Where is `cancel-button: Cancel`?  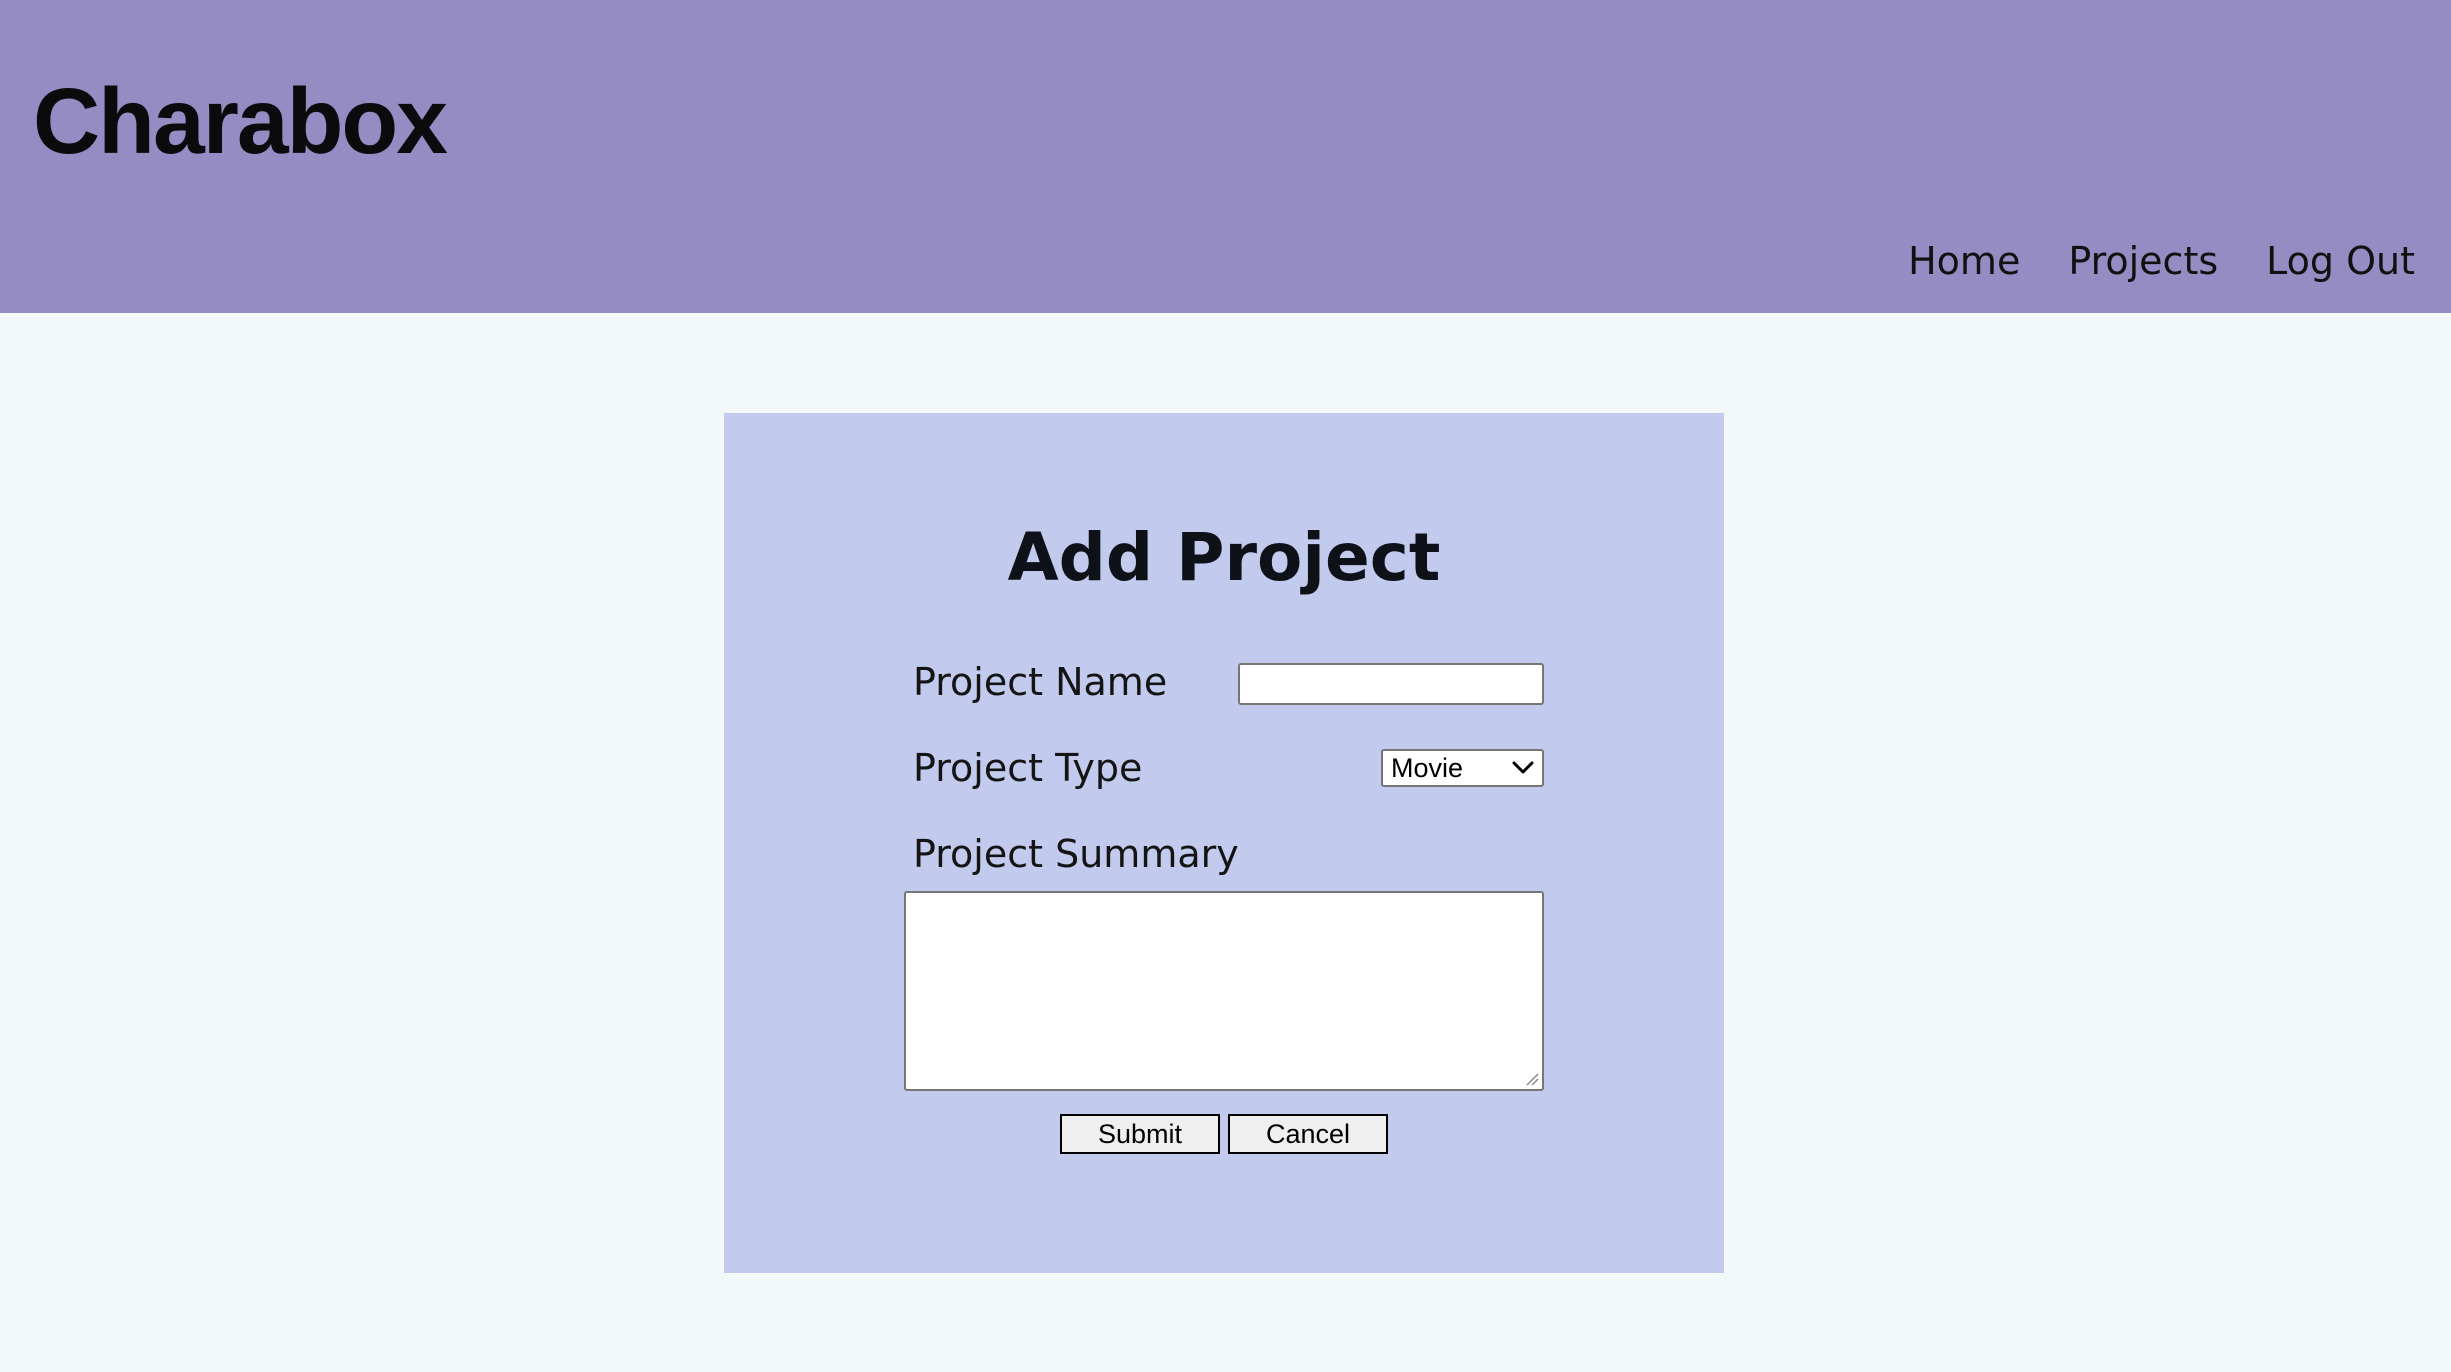 cancel-button: Cancel is located at coordinates (1308, 1134).